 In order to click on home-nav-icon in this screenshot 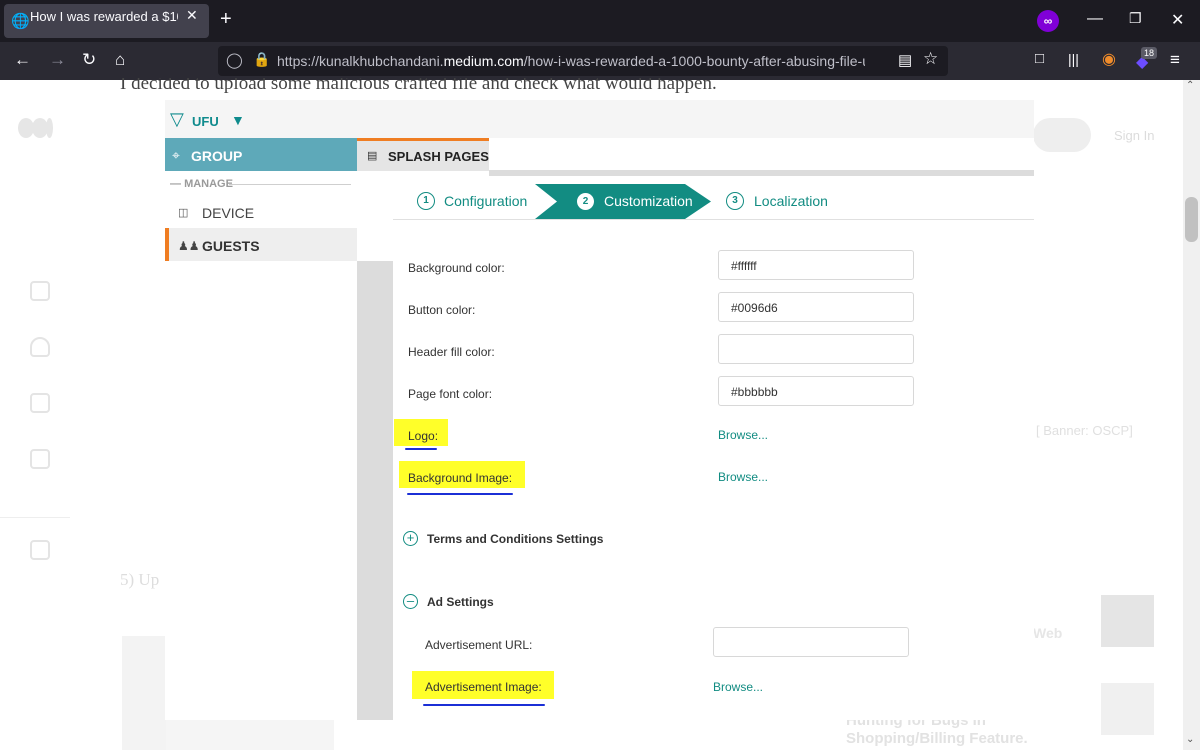, I will do `click(40, 291)`.